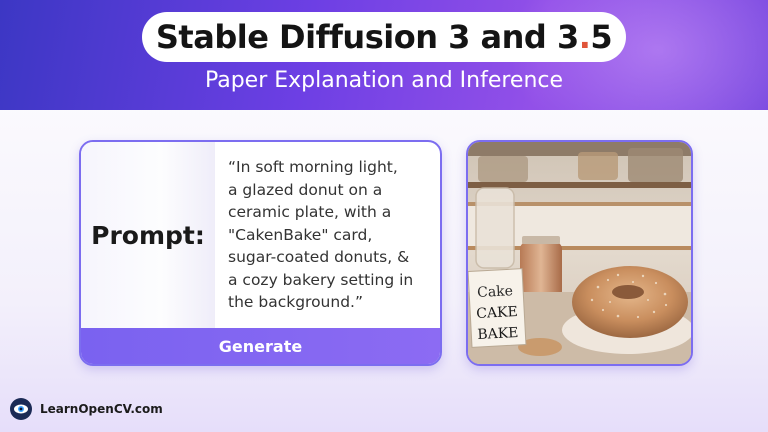 The width and height of the screenshot is (768, 432). I want to click on prompt-line: “In soft morning light,, so click(313, 167).